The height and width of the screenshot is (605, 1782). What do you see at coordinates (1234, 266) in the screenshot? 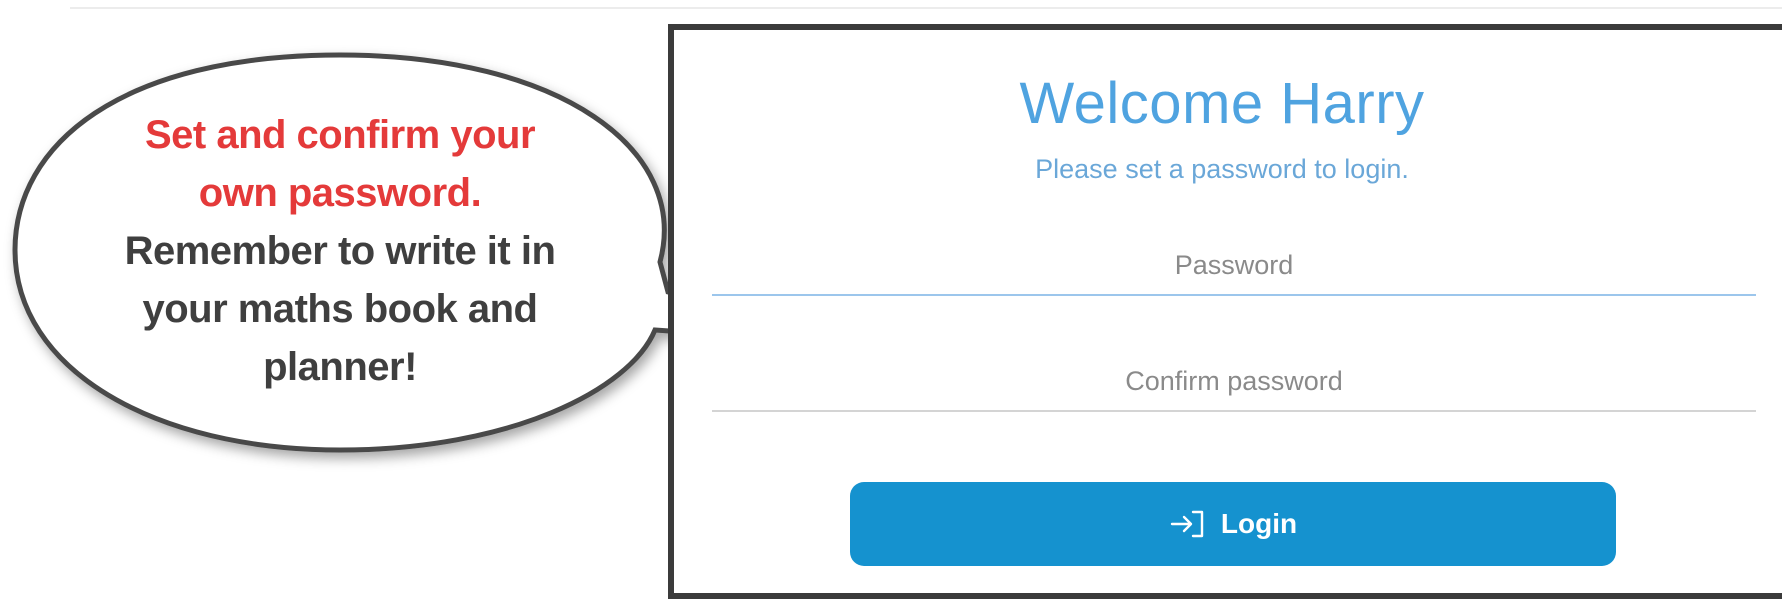
I see `password-field` at bounding box center [1234, 266].